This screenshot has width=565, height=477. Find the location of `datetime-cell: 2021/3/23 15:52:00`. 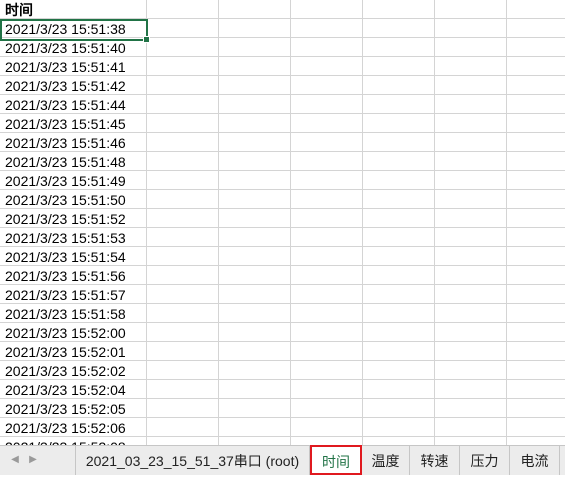

datetime-cell: 2021/3/23 15:52:00 is located at coordinates (65, 332).